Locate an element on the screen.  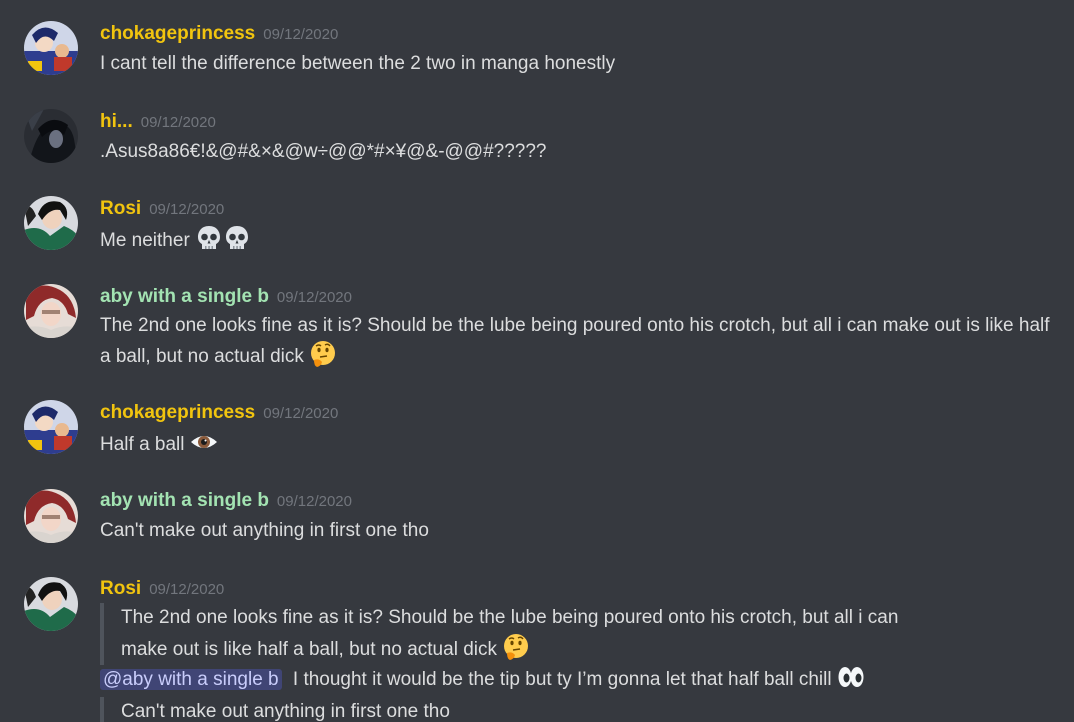
message-text: Half a ball is located at coordinates (582, 443).